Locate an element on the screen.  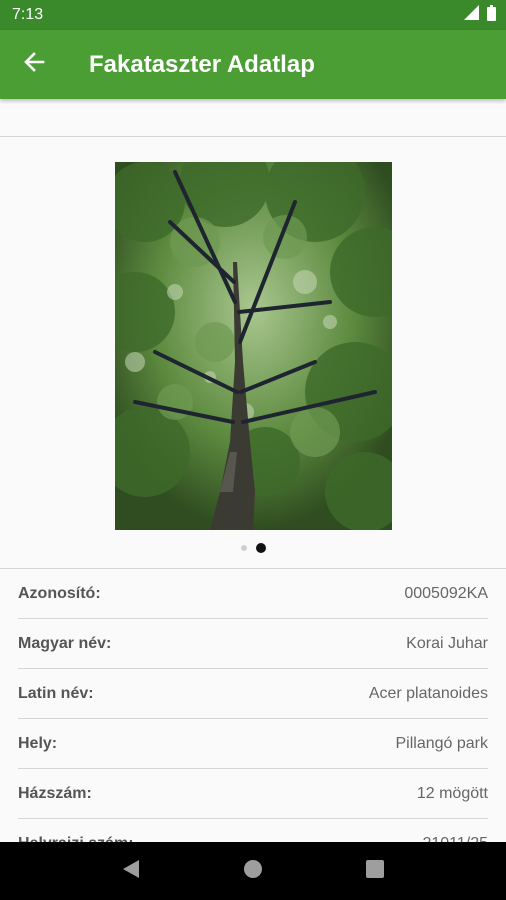
detail-label: Latin név: is located at coordinates (56, 693).